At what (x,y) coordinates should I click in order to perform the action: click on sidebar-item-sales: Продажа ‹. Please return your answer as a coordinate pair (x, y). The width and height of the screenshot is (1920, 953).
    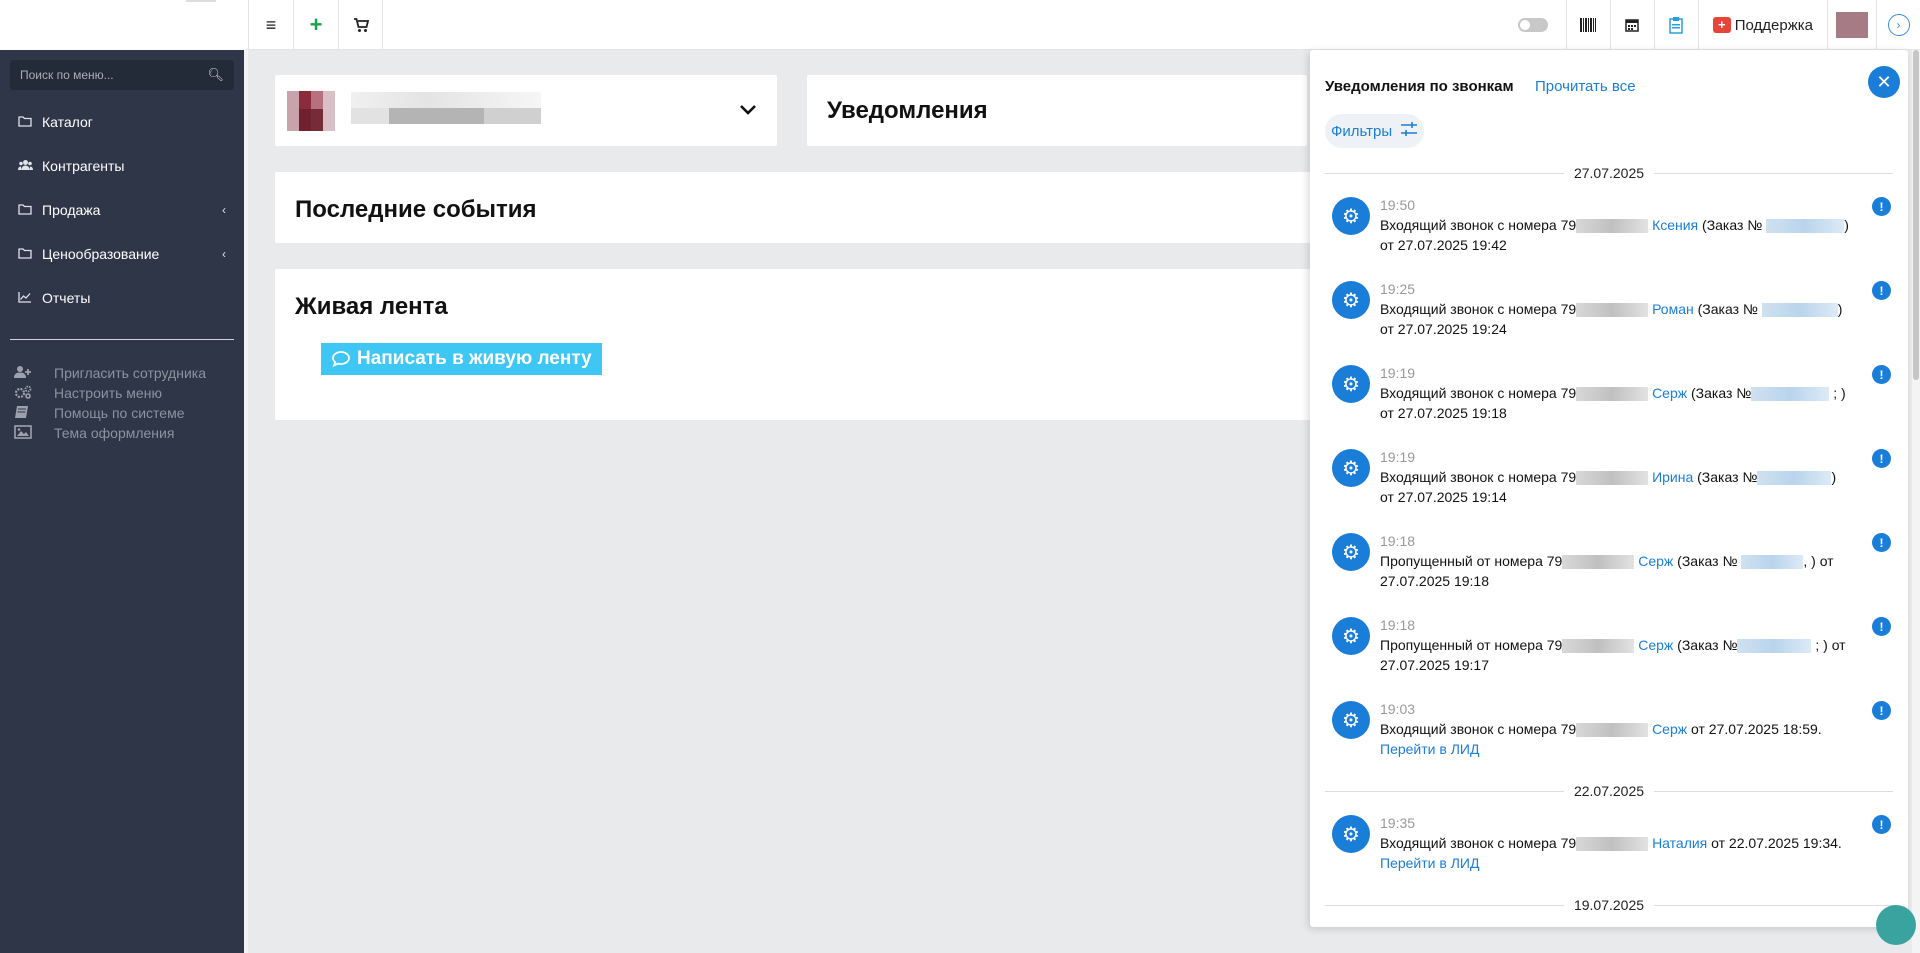
    Looking at the image, I should click on (122, 210).